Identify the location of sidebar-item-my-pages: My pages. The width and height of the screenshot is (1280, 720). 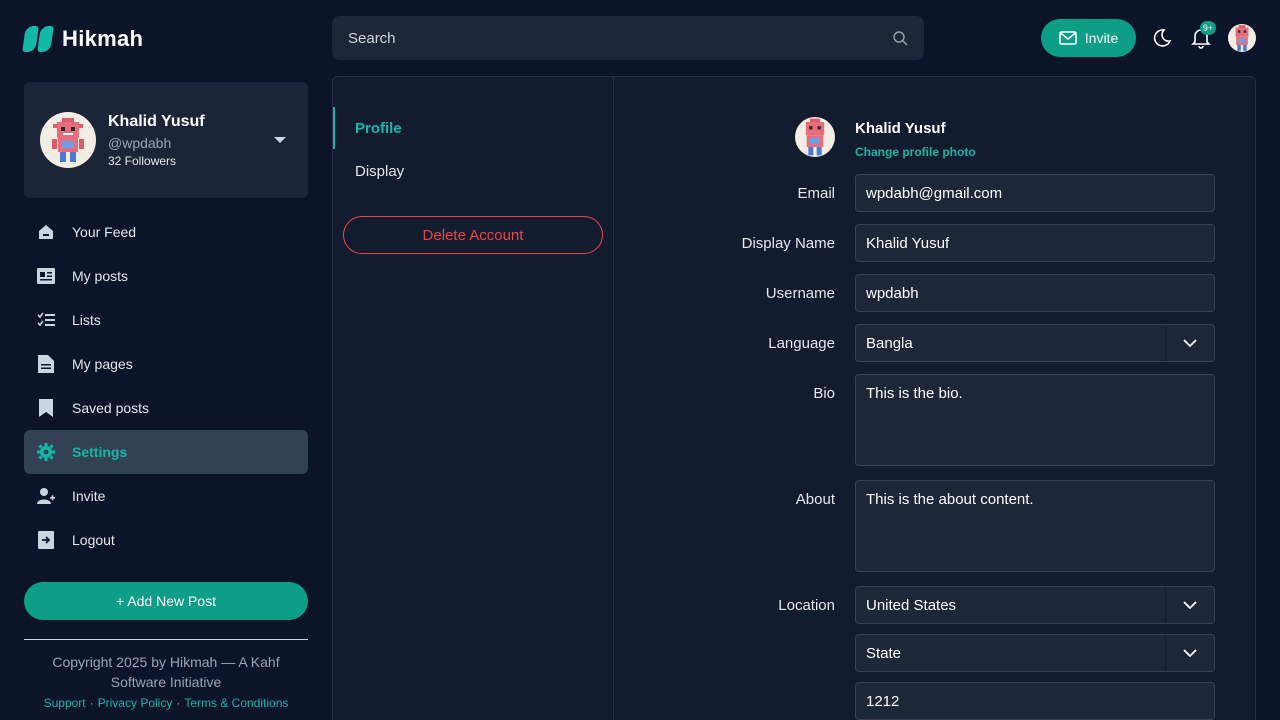
(166, 364).